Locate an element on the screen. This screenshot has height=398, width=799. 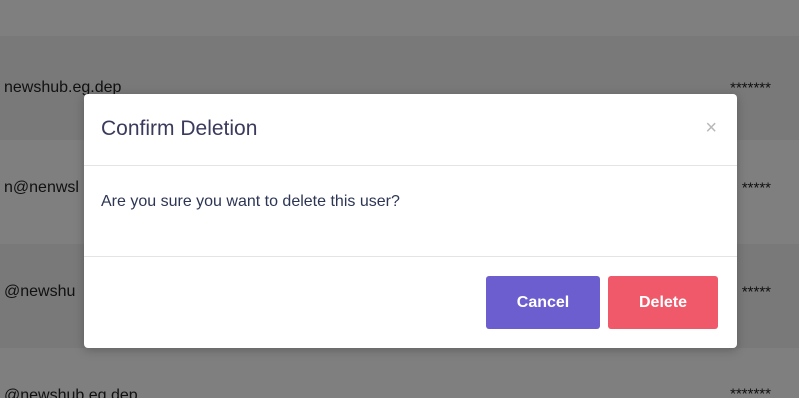
modal-header: Confirm Deletion × is located at coordinates (410, 130).